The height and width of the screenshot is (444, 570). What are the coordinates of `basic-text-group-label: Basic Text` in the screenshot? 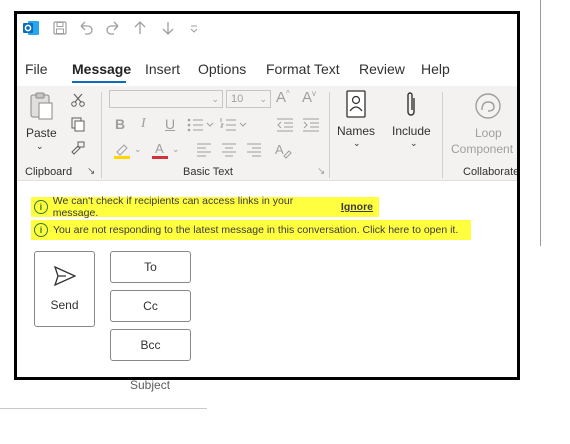 It's located at (208, 172).